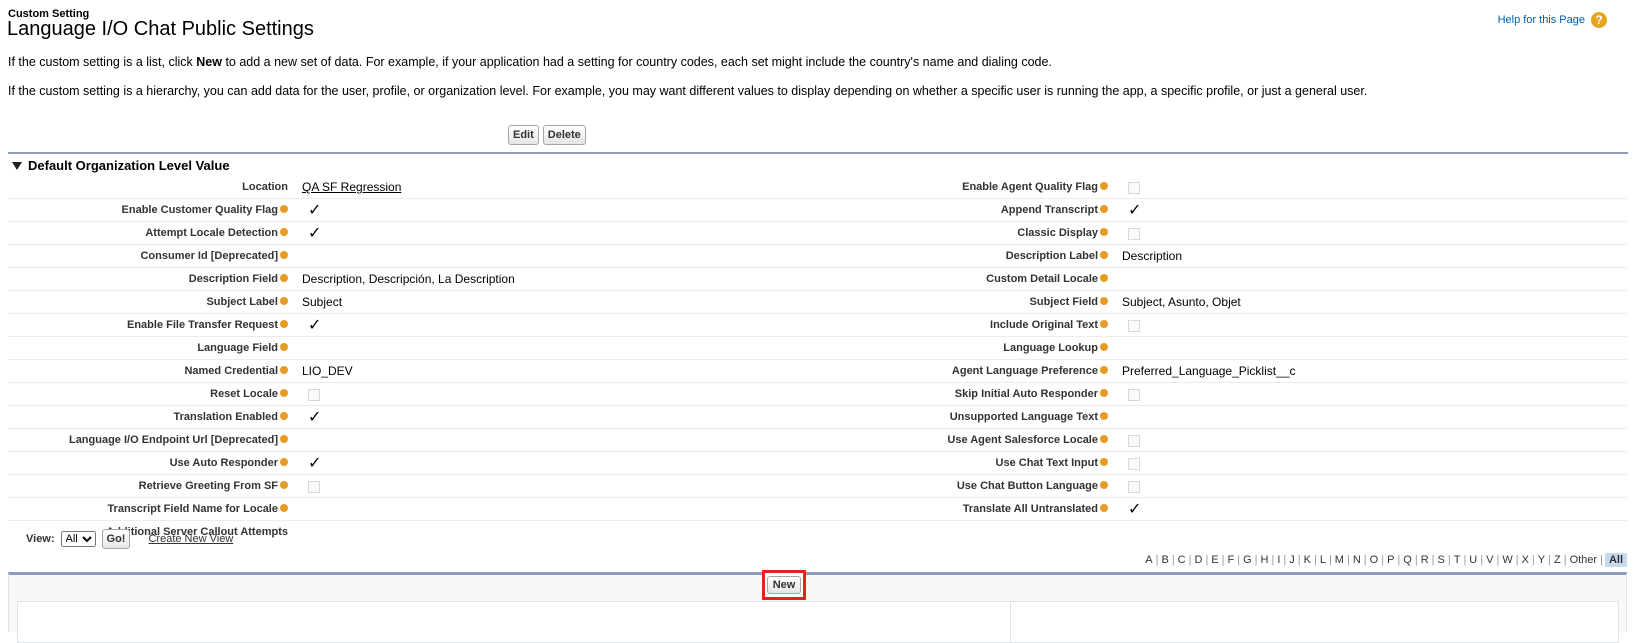  I want to click on alpha-filter-letter: E, so click(1214, 560).